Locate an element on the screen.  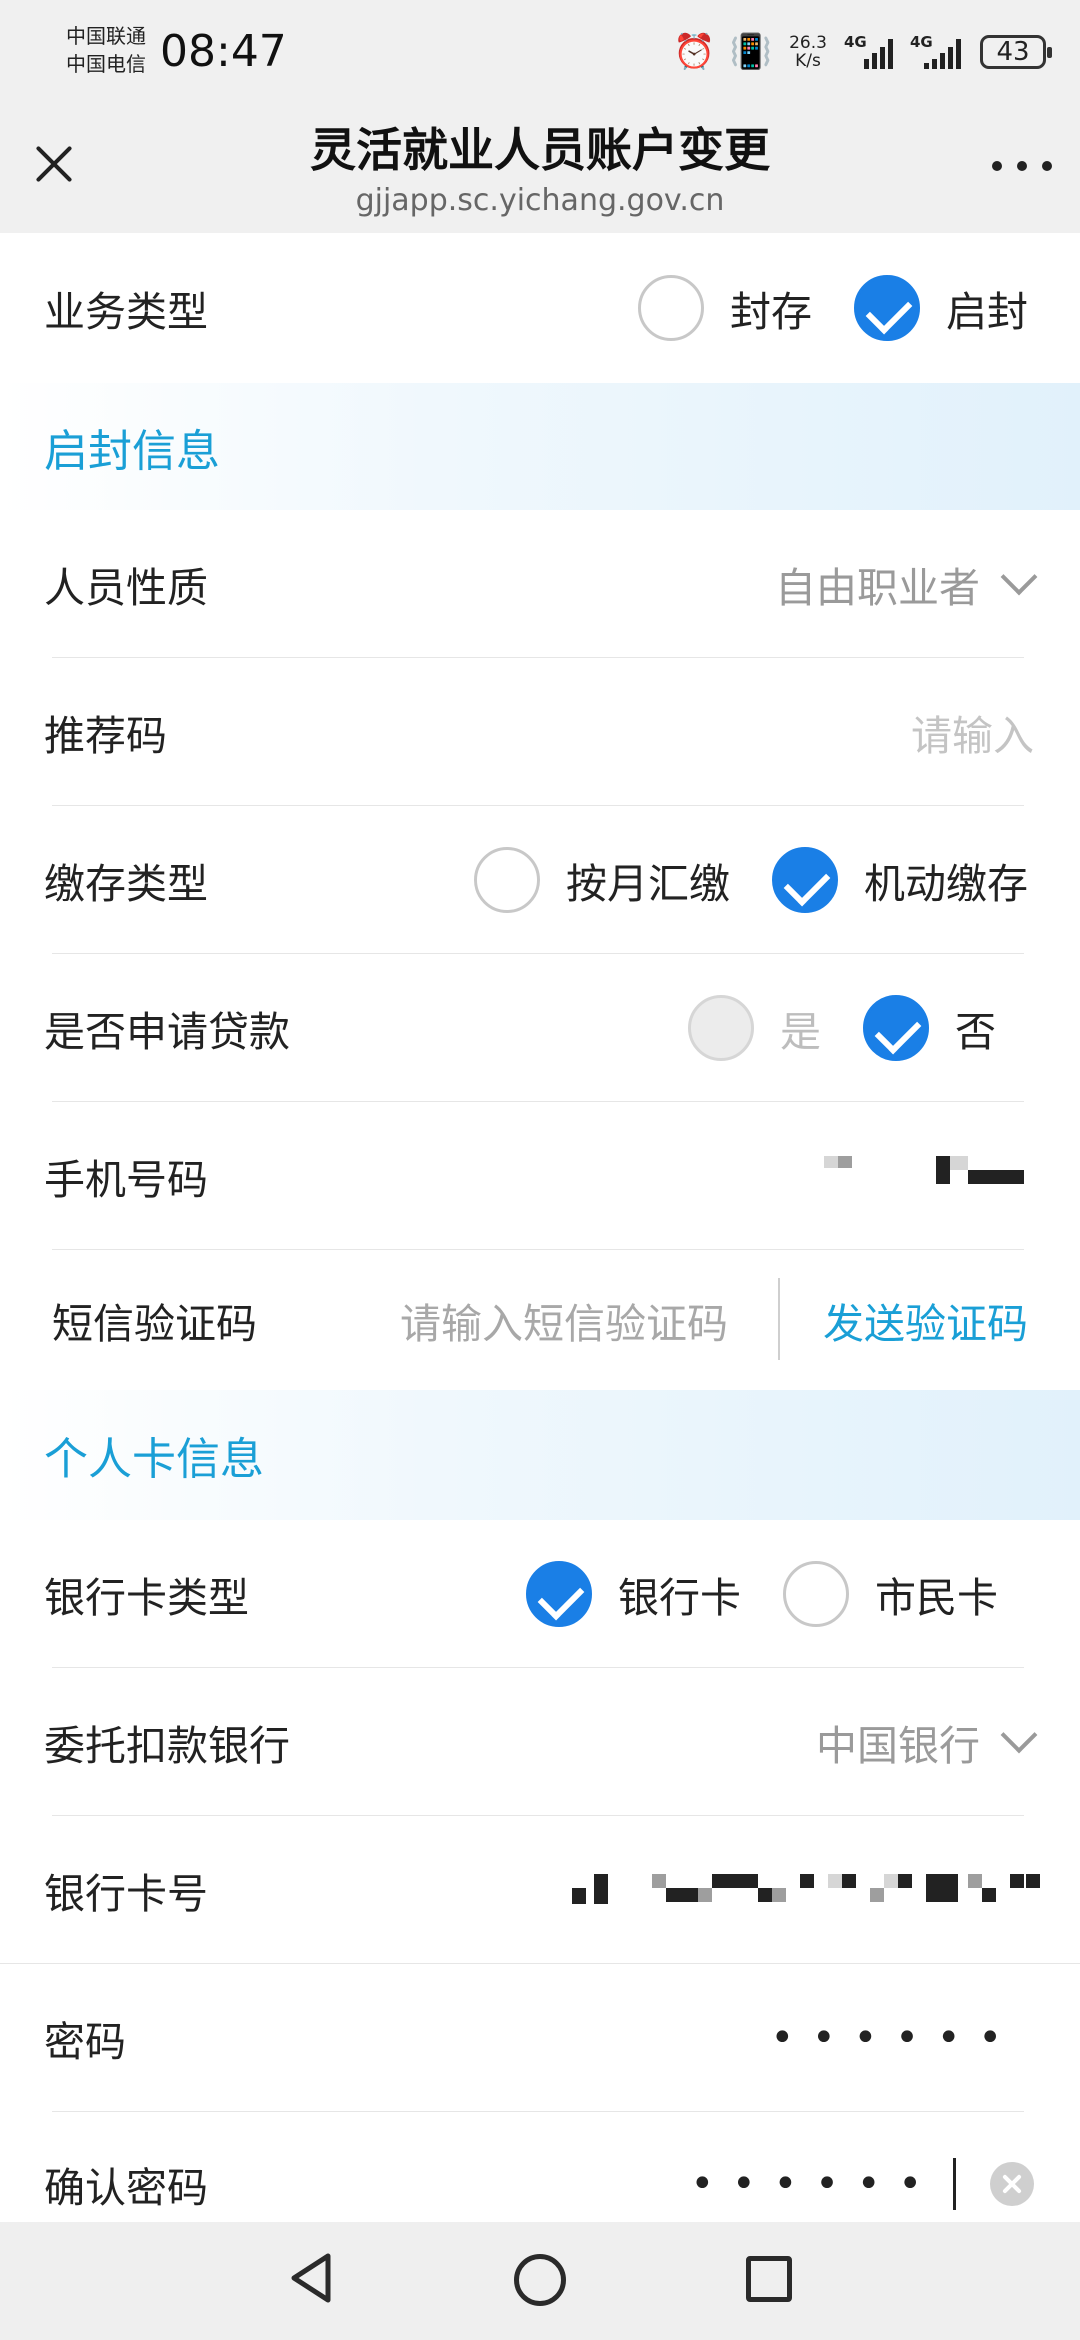
loan-apply-radio-group: 是 否 is located at coordinates (842, 1028).